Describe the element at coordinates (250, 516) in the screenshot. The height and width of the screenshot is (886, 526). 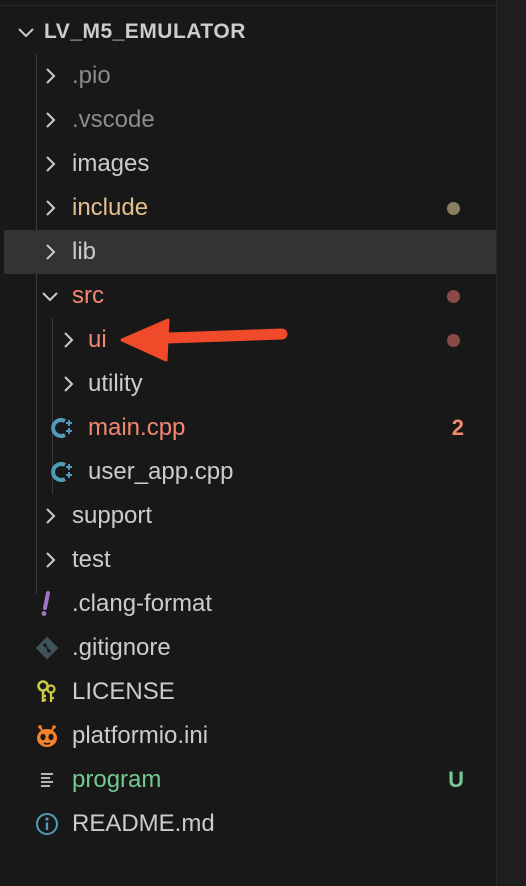
I see `tree-folder-support: support` at that location.